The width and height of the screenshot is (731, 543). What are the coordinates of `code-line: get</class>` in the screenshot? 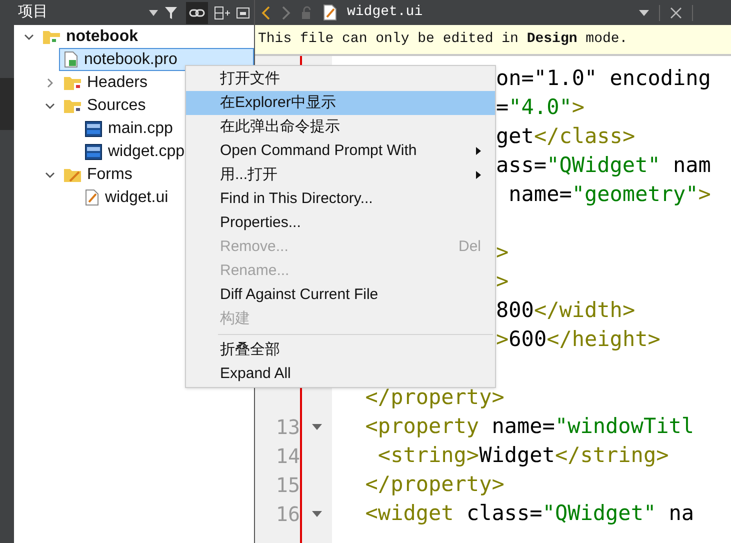 It's located at (566, 136).